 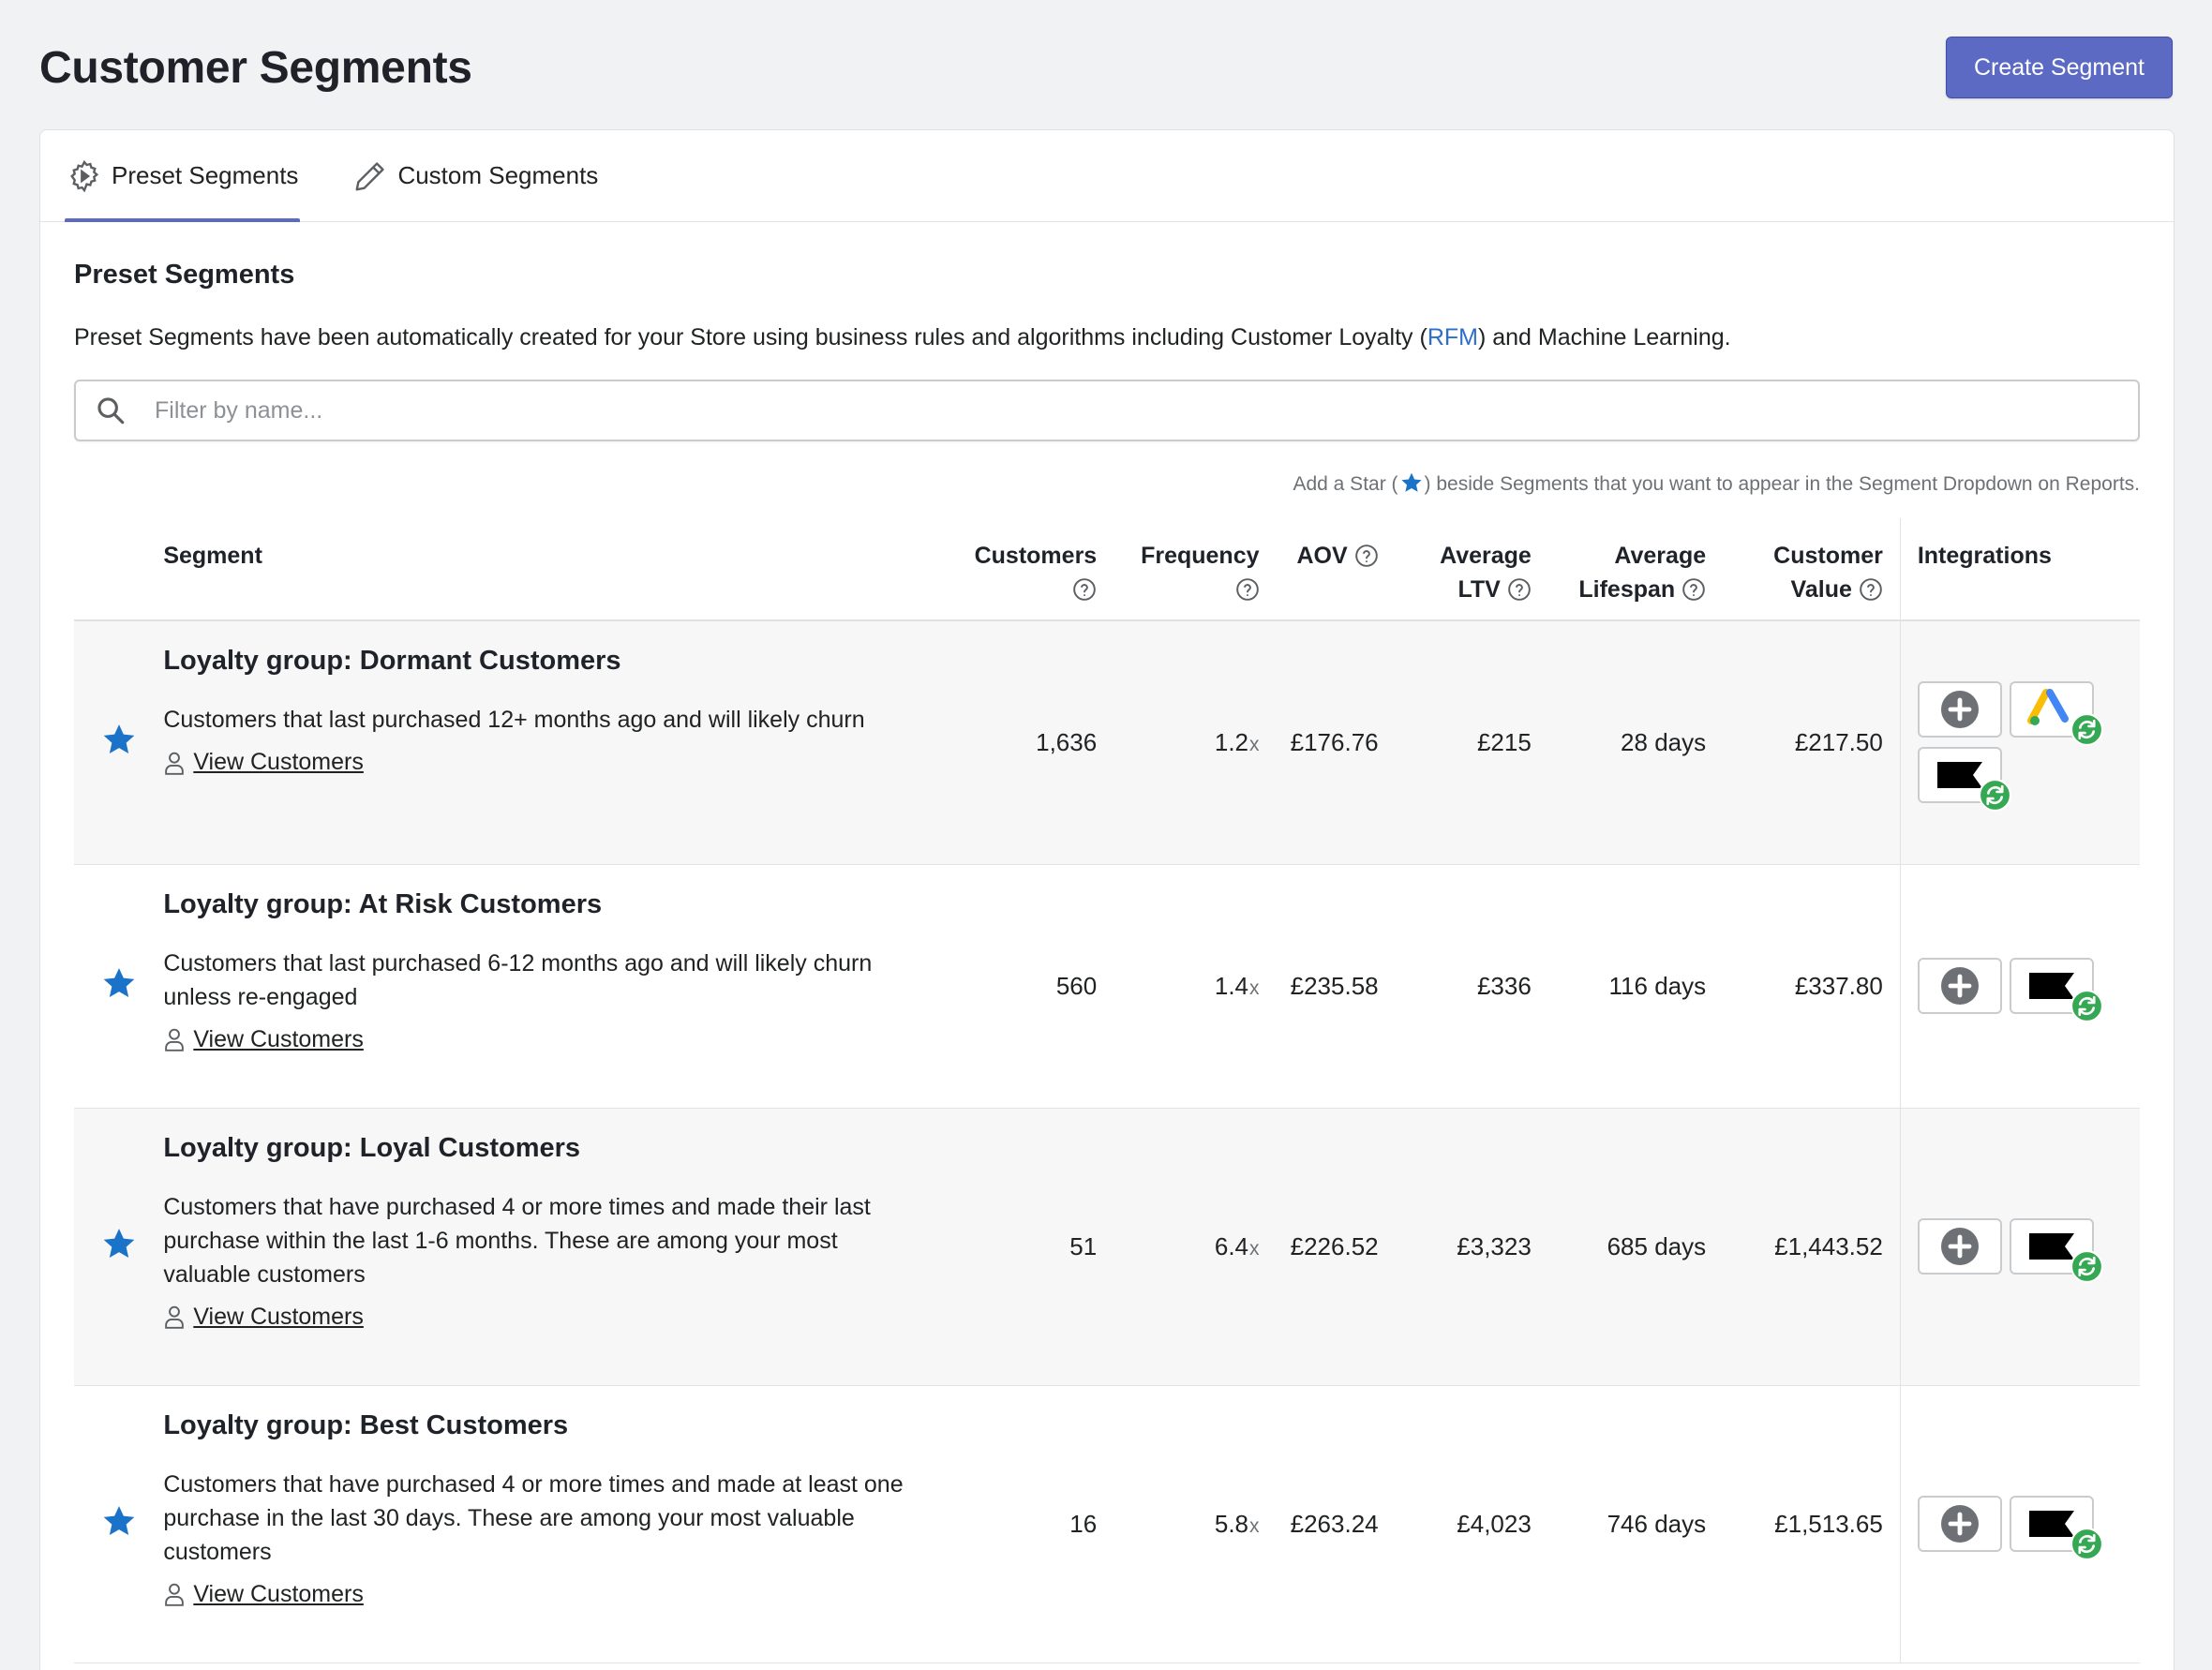 What do you see at coordinates (1635, 1524) in the screenshot?
I see `lifespan-cell: 746 days` at bounding box center [1635, 1524].